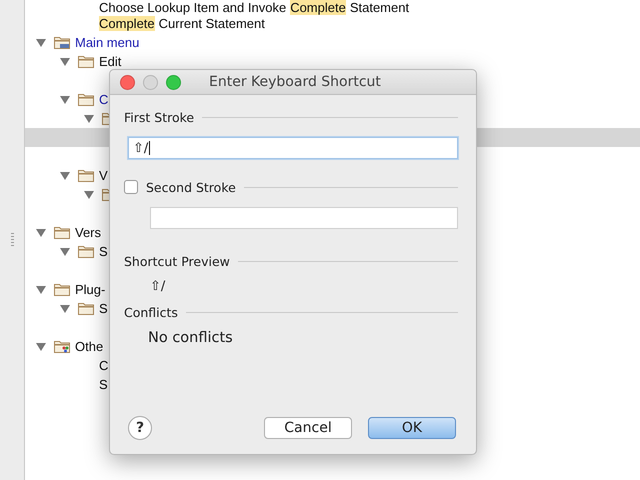 The image size is (640, 480). Describe the element at coordinates (211, 23) in the screenshot. I see `tree-item-label: Current Statement` at that location.